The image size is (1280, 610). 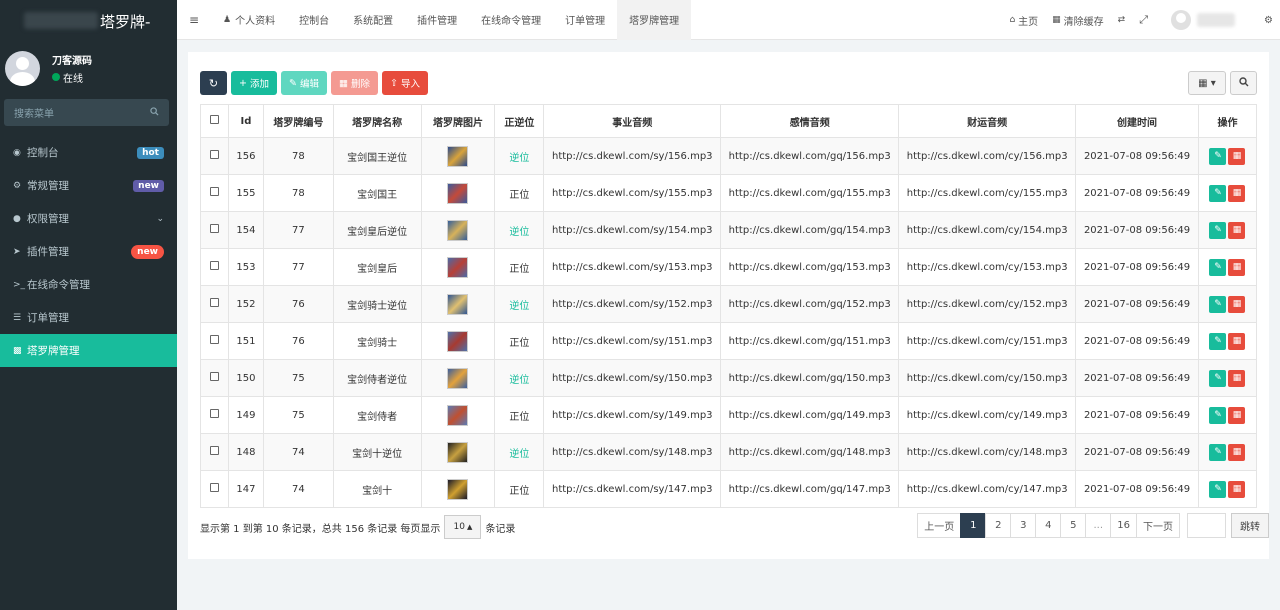 What do you see at coordinates (1048, 525) in the screenshot?
I see `page-button: 4` at bounding box center [1048, 525].